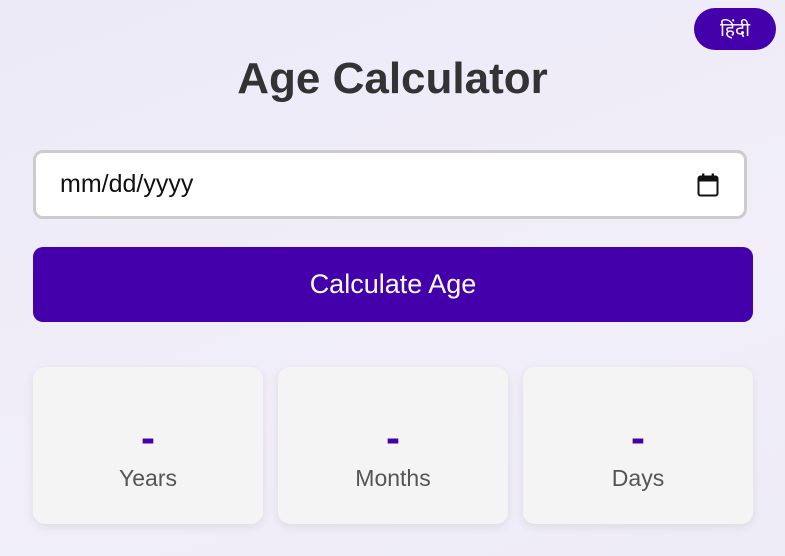  What do you see at coordinates (393, 478) in the screenshot?
I see `months-label: Months` at bounding box center [393, 478].